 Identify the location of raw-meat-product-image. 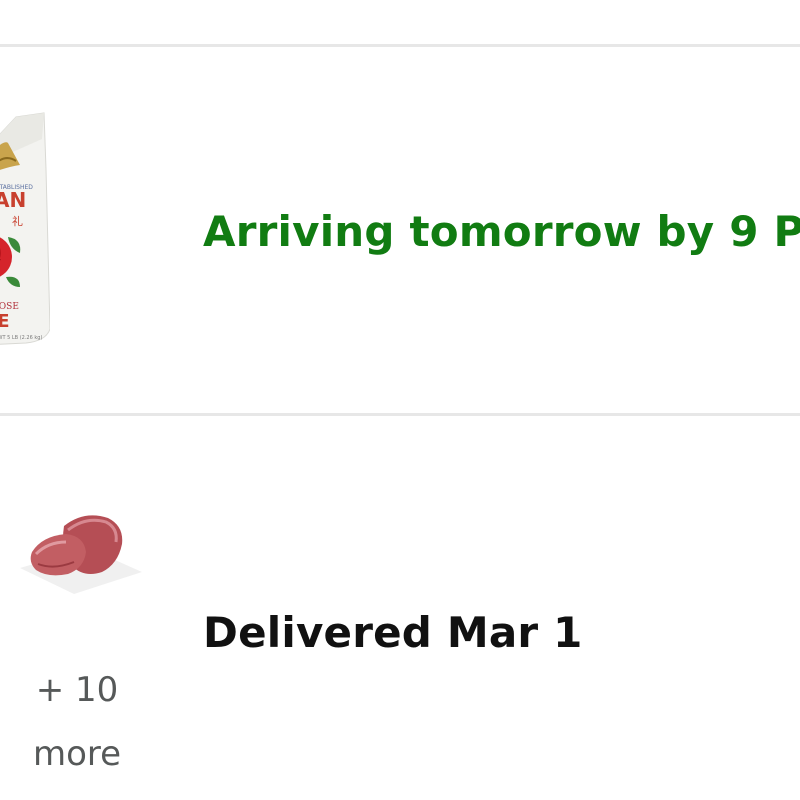
(81, 553).